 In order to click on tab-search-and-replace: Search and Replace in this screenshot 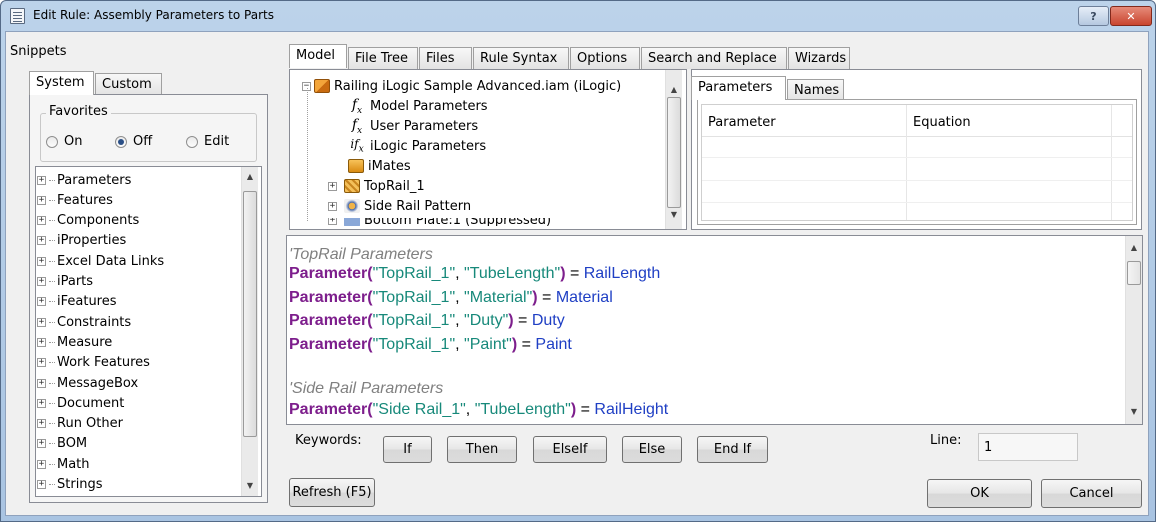, I will do `click(714, 58)`.